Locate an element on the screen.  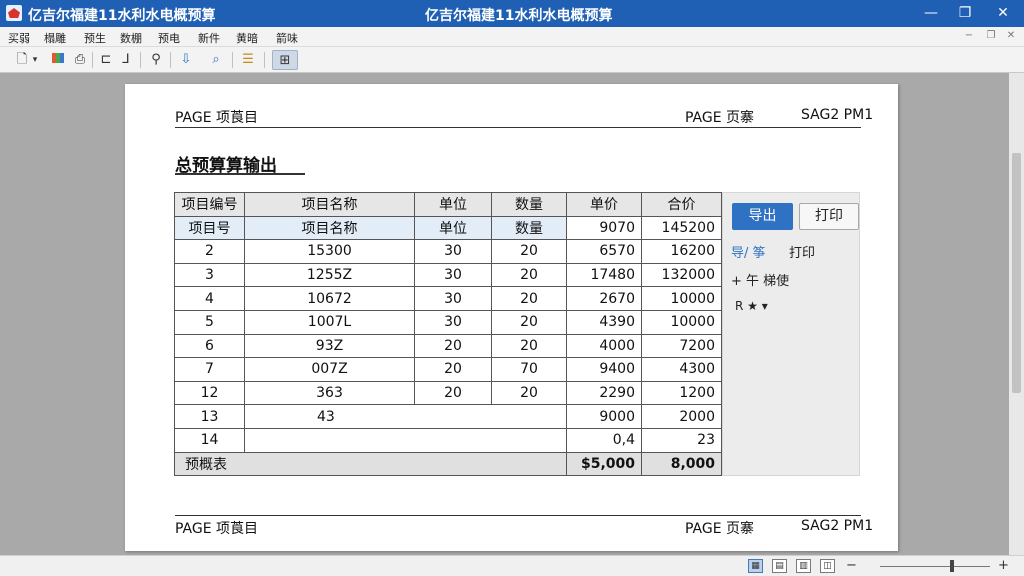
new-file-icon: 🗋 is located at coordinates (22, 60).